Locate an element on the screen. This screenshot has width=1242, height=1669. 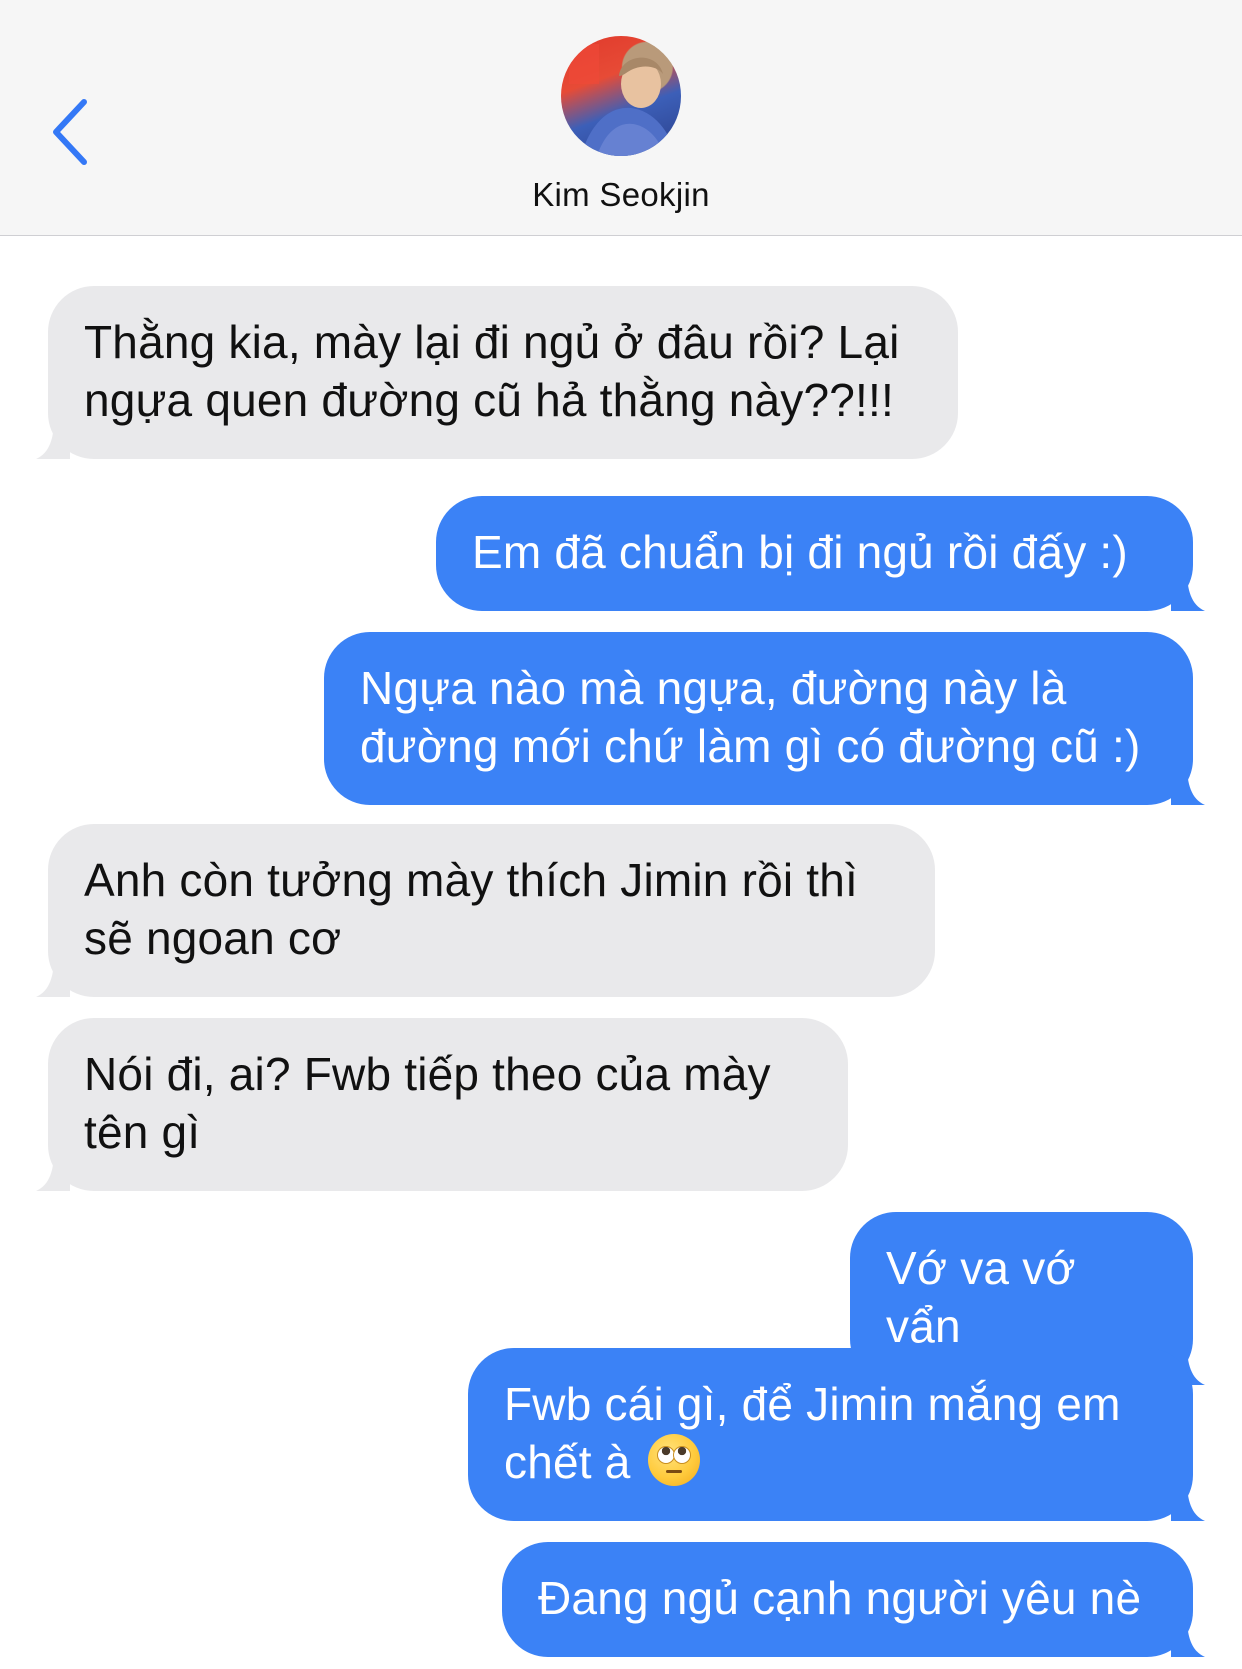
message-bubble-sent: Đang ngủ cạnh người yêu nè is located at coordinates (853, 1599).